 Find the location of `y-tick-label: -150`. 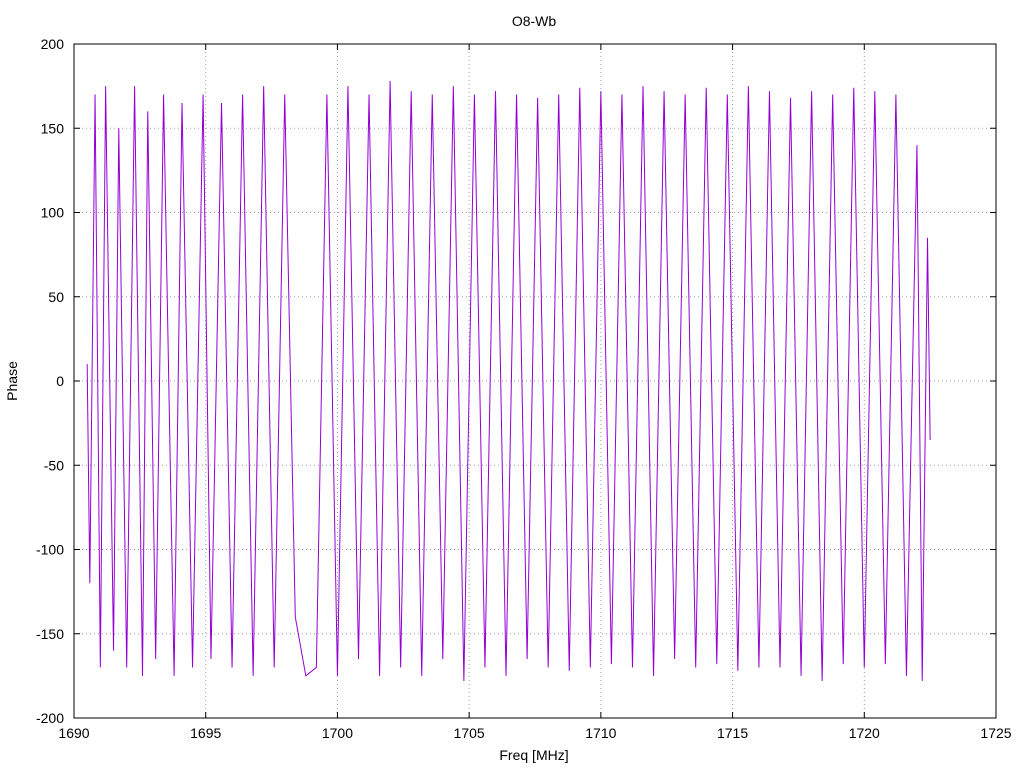

y-tick-label: -150 is located at coordinates (50, 634).